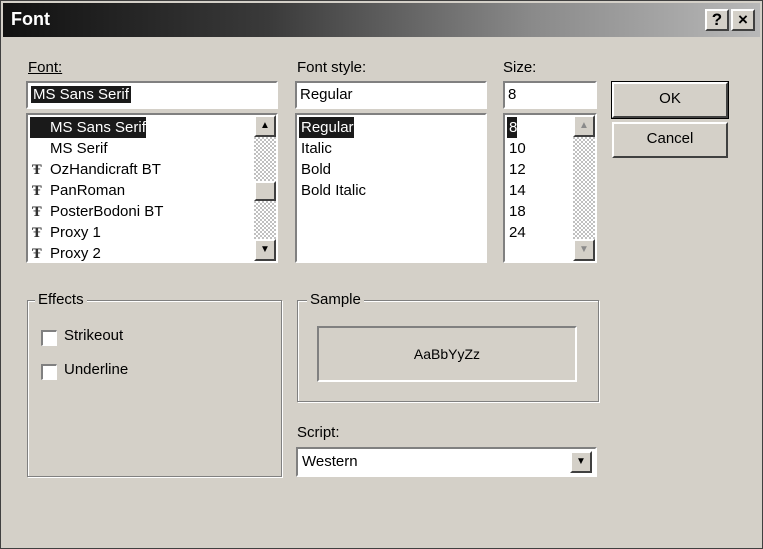 The image size is (763, 549). I want to click on script-select-field: Western, so click(446, 462).